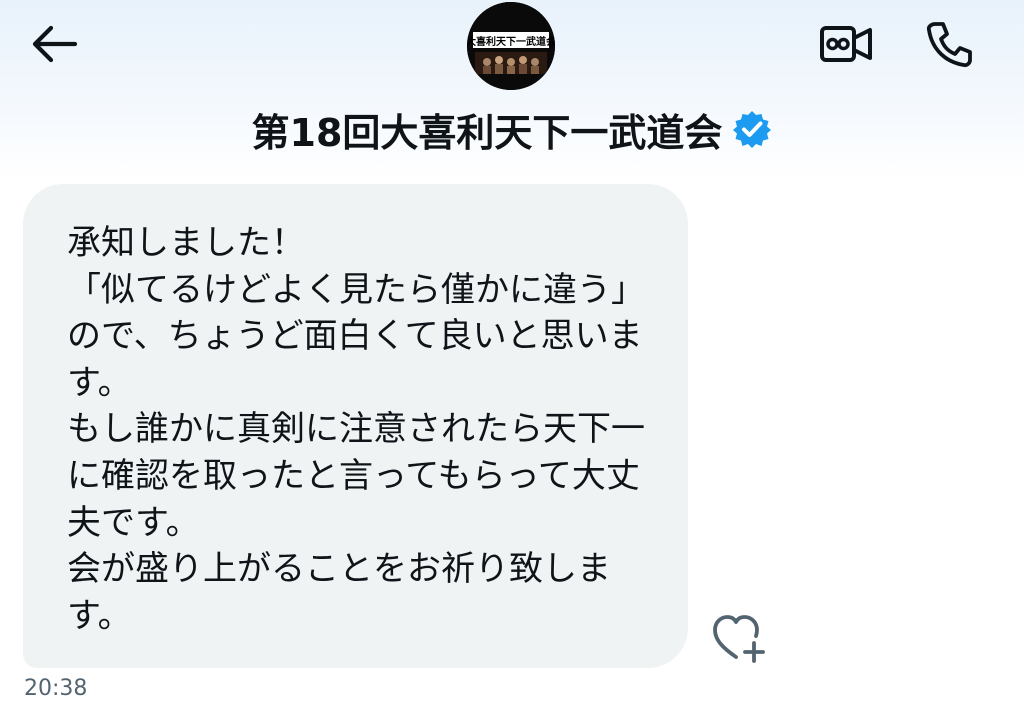 The image size is (1024, 725). Describe the element at coordinates (511, 41) in the screenshot. I see `avatar-text: 大喜利天下一武道会` at that location.